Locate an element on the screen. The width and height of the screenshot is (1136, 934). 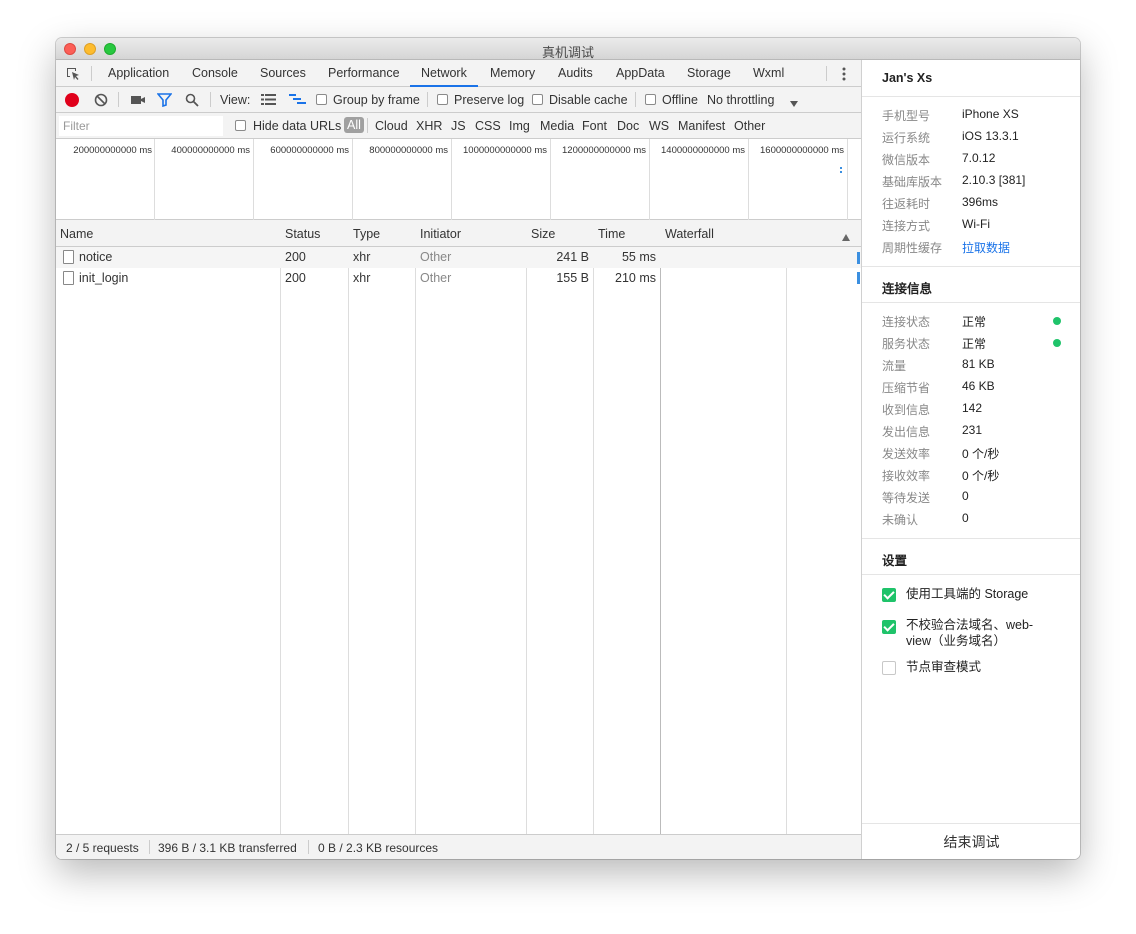
group-by-frame-checkbox is located at coordinates (321, 99).